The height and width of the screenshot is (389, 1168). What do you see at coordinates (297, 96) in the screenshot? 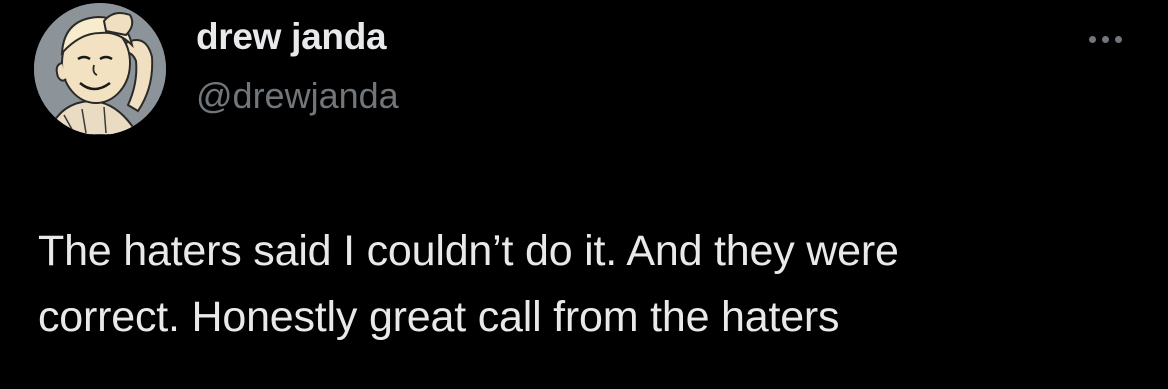
I see `user-handle: @drewjanda` at bounding box center [297, 96].